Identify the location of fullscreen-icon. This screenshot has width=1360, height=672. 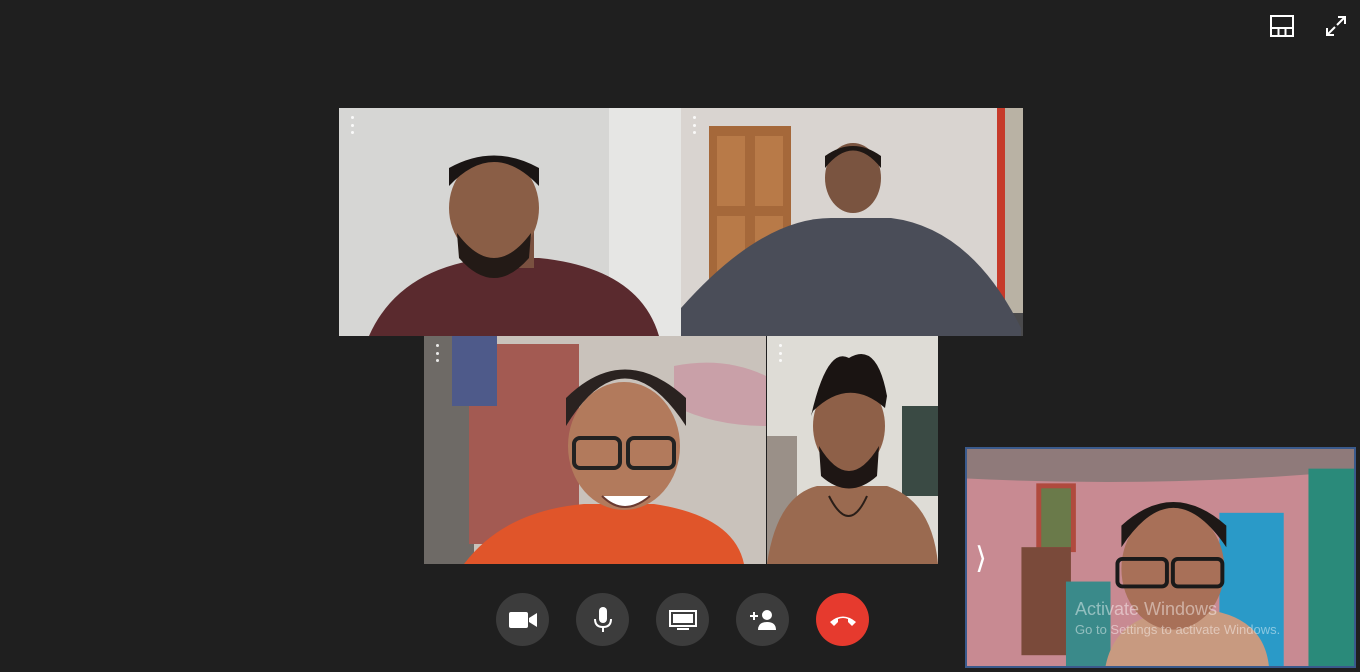
(1336, 26).